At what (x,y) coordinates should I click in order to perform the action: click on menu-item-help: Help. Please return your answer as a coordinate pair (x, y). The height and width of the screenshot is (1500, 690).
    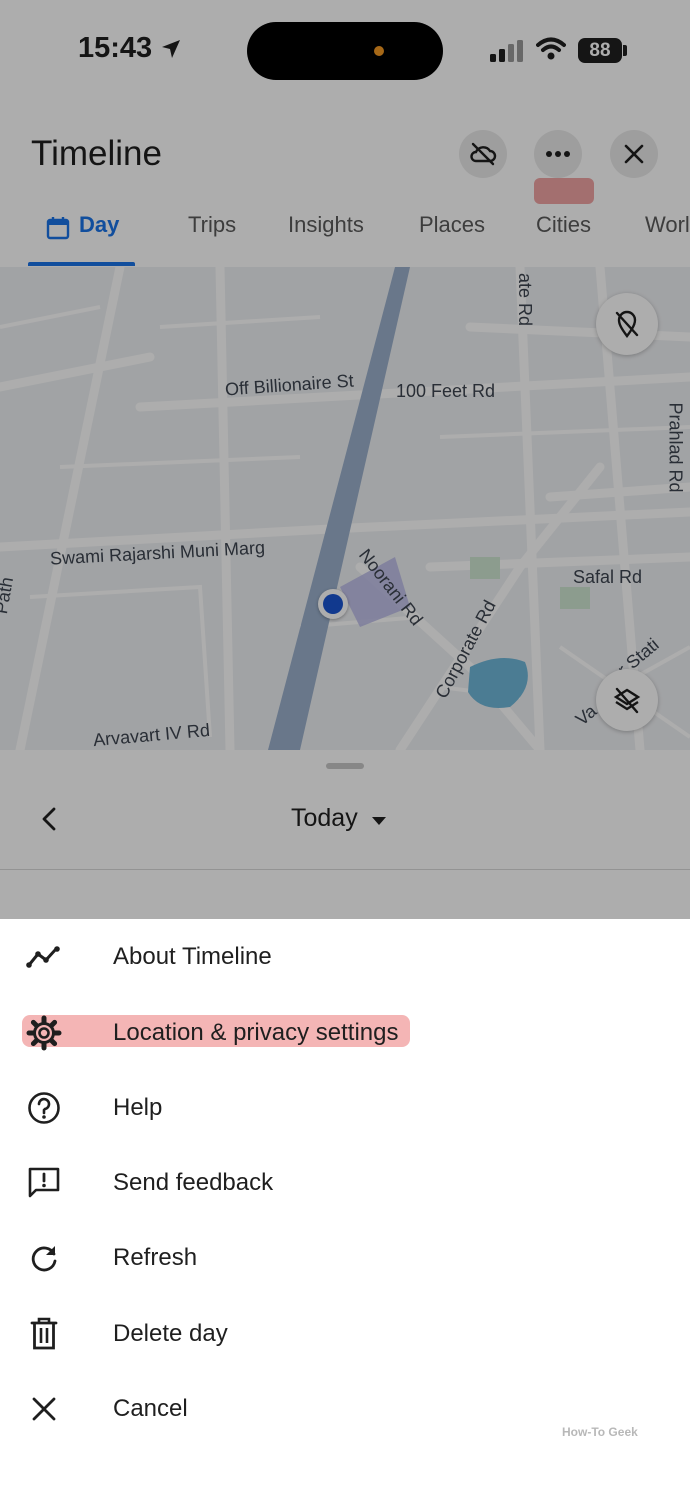
    Looking at the image, I should click on (345, 1107).